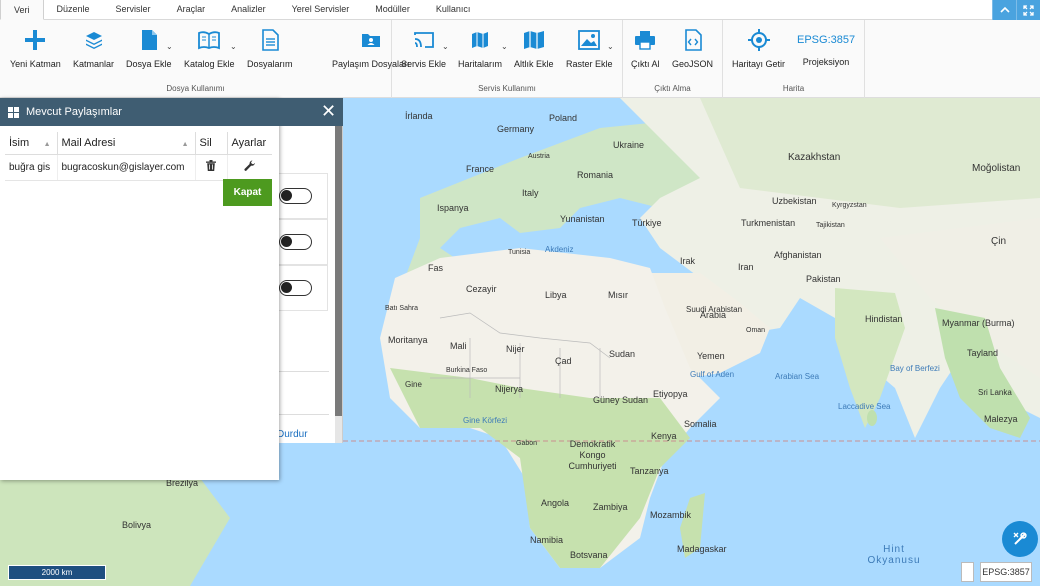 The height and width of the screenshot is (586, 1040). I want to click on tab-analizler: Analizler, so click(248, 9).